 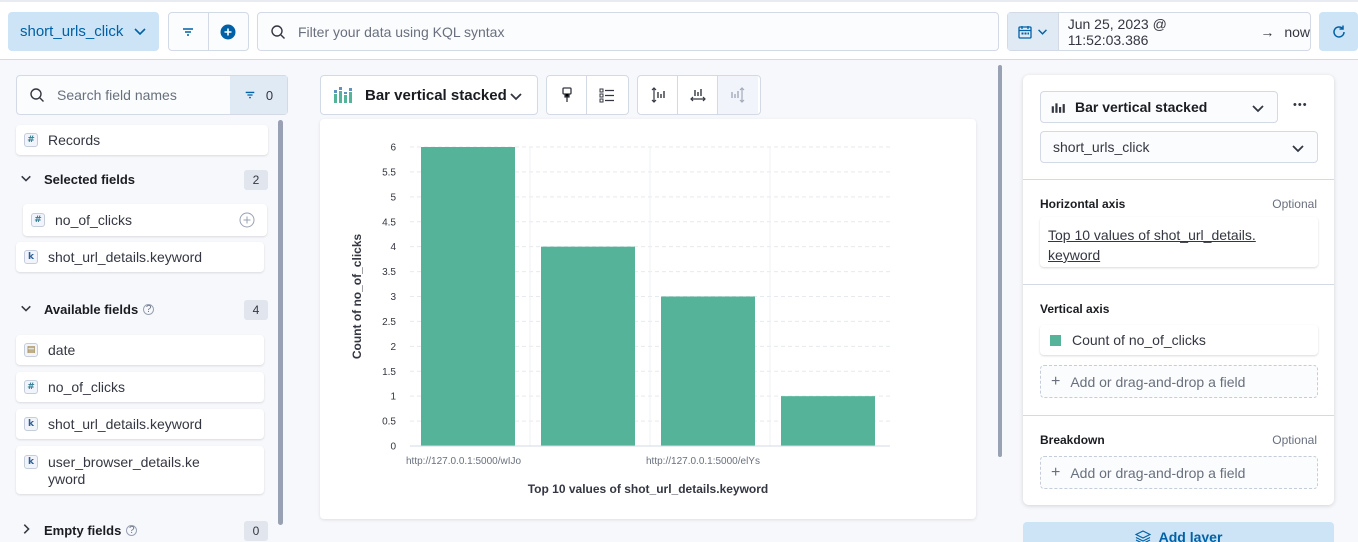 What do you see at coordinates (1025, 32) in the screenshot?
I see `calendar-icon` at bounding box center [1025, 32].